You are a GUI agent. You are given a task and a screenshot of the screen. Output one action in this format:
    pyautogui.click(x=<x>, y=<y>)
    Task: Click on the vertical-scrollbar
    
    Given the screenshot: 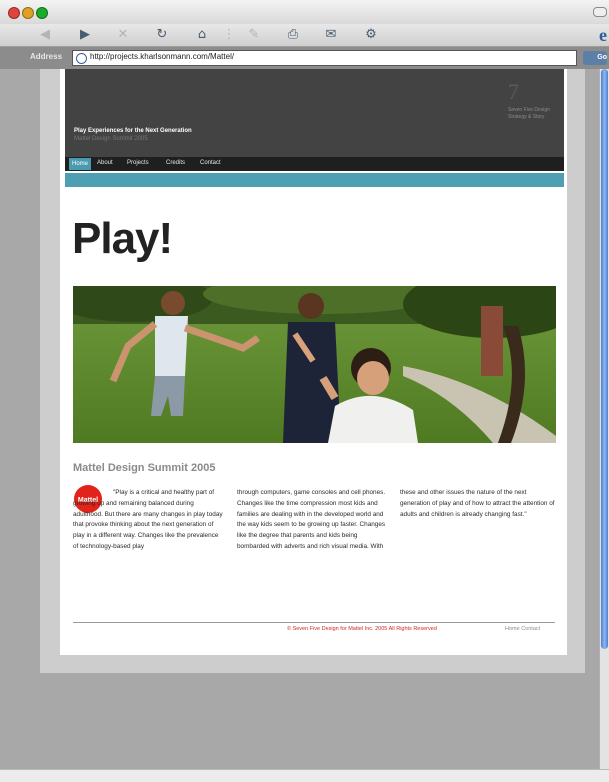 What is the action you would take?
    pyautogui.click(x=604, y=419)
    